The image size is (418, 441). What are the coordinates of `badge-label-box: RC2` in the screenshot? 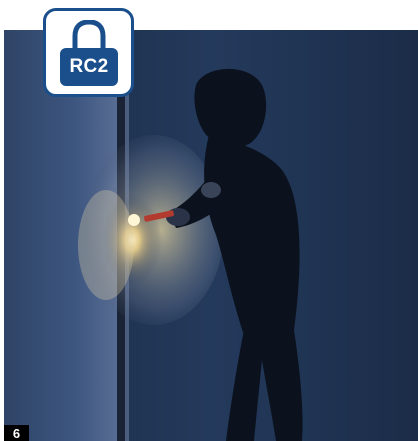 It's located at (89, 67).